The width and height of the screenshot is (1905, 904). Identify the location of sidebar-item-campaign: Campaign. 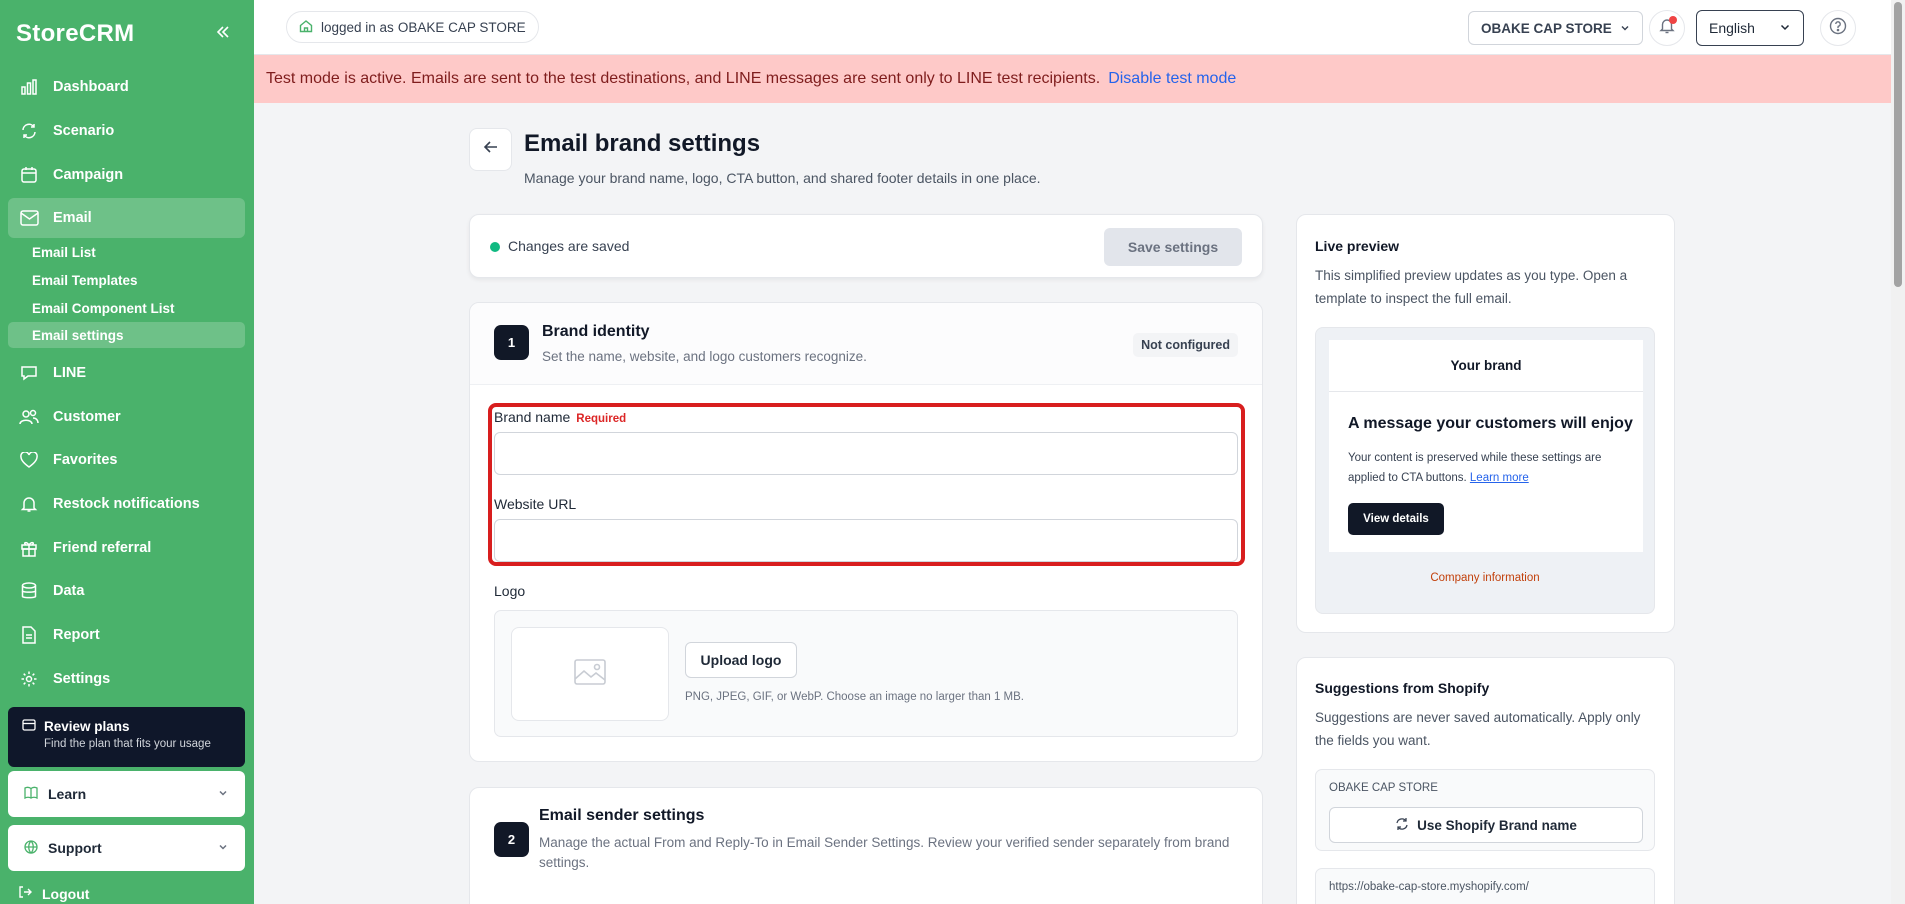
(126, 175).